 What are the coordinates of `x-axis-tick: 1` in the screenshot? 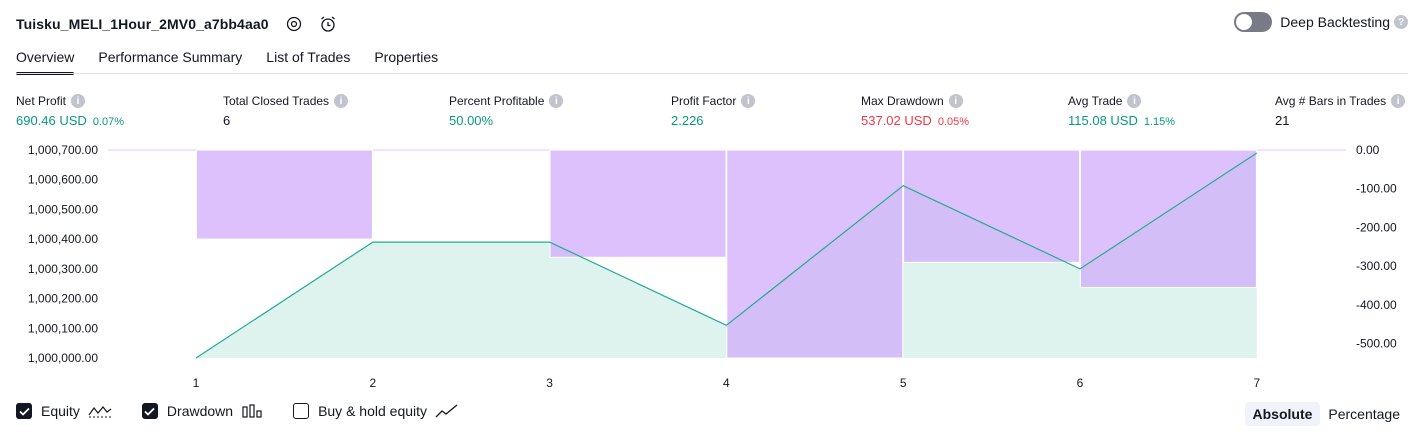 It's located at (196, 383).